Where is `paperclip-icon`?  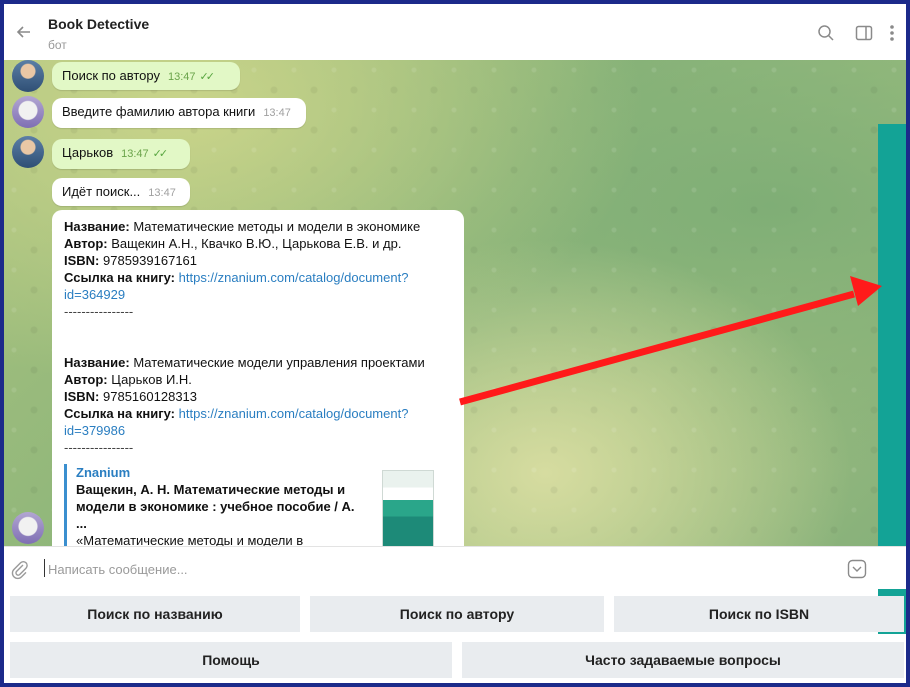
paperclip-icon is located at coordinates (20, 570).